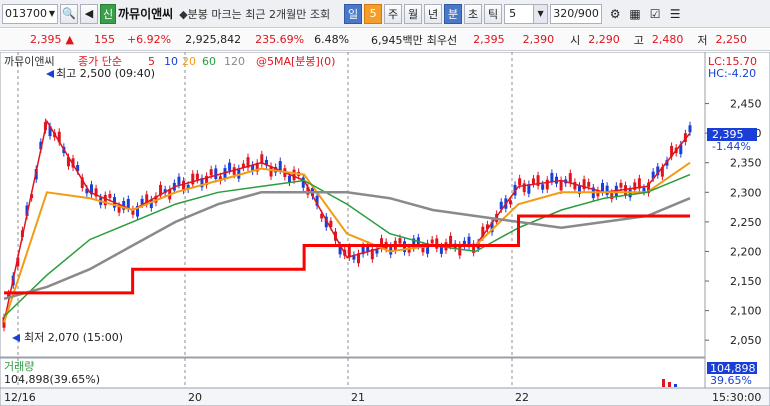  What do you see at coordinates (89, 13) in the screenshot?
I see `chevron-left-icon: ◀` at bounding box center [89, 13].